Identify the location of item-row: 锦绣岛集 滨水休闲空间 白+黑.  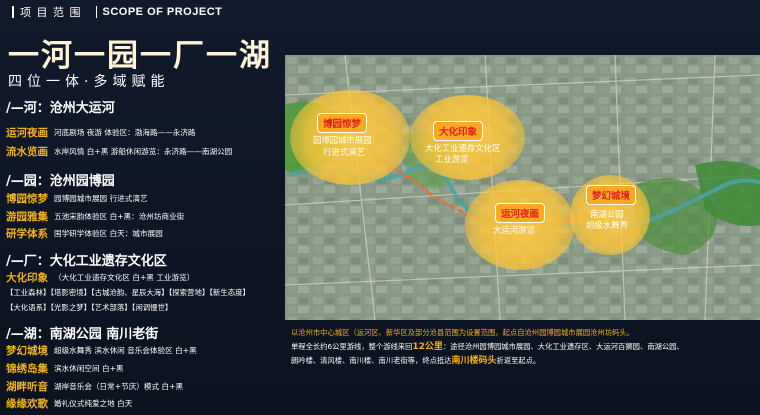
(65, 368).